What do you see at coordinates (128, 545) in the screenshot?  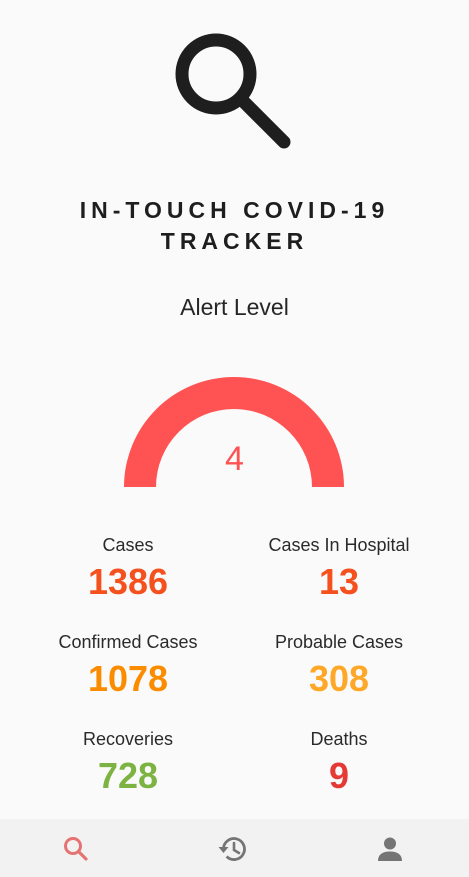 I see `stat-cases-label: Cases` at bounding box center [128, 545].